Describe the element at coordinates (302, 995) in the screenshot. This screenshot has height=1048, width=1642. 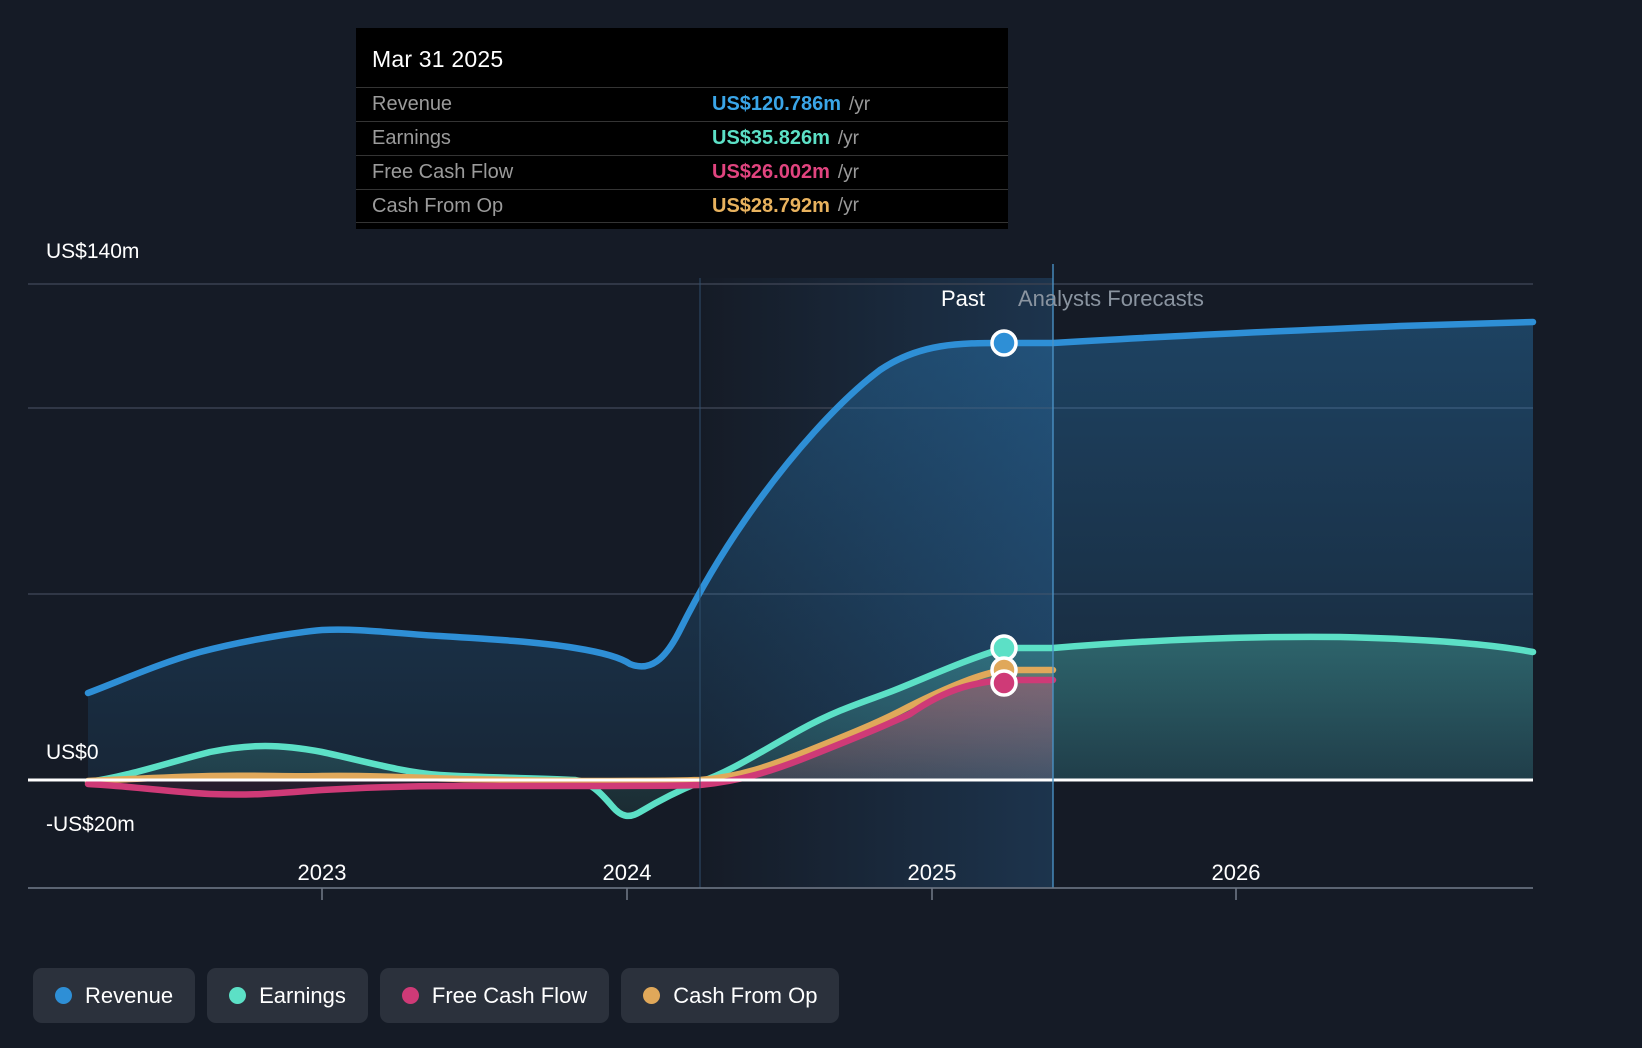
I see `legend-label-earnings: Earnings` at that location.